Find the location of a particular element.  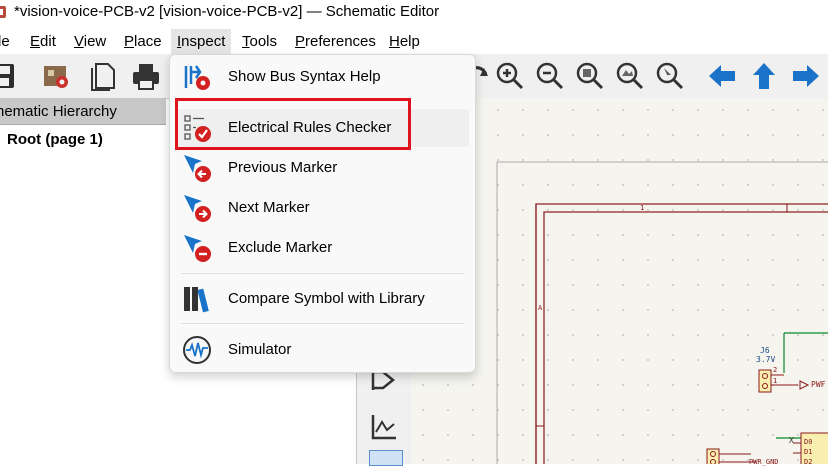

next-marker-icon is located at coordinates (197, 208).